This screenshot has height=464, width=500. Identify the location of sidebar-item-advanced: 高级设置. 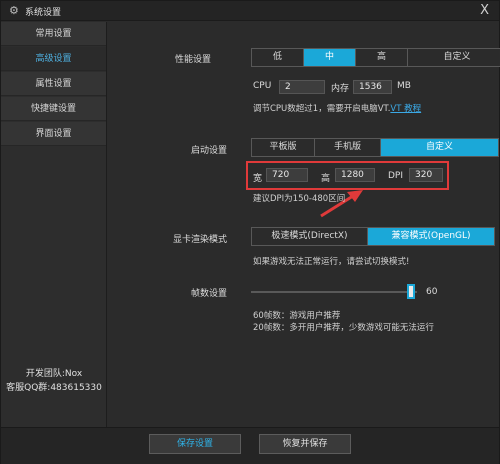
(53, 59).